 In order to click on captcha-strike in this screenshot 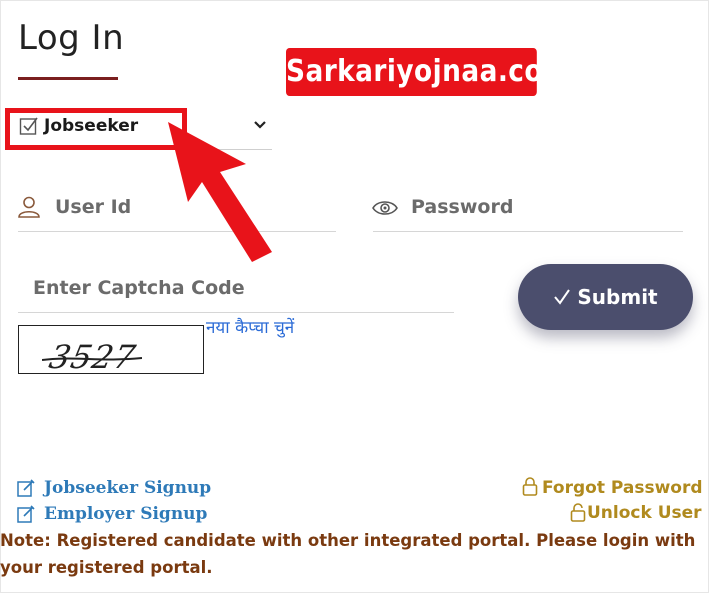, I will do `click(92, 359)`.